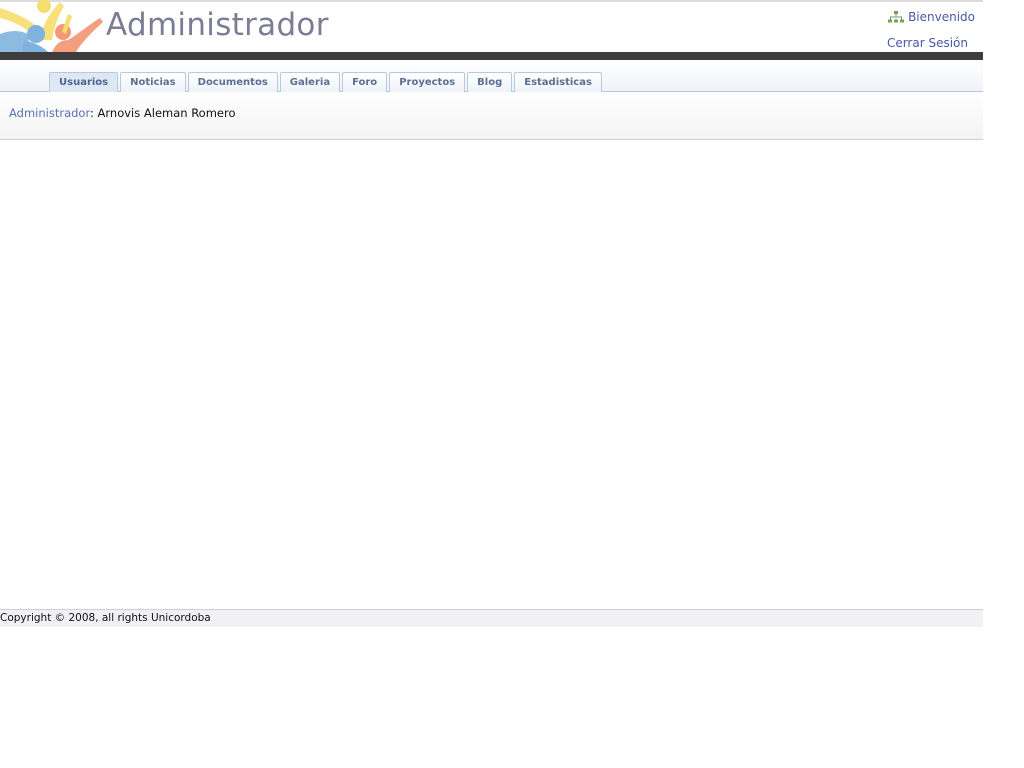 The image size is (1024, 768). What do you see at coordinates (166, 113) in the screenshot?
I see `user-name: Arnovis Aleman Romero` at bounding box center [166, 113].